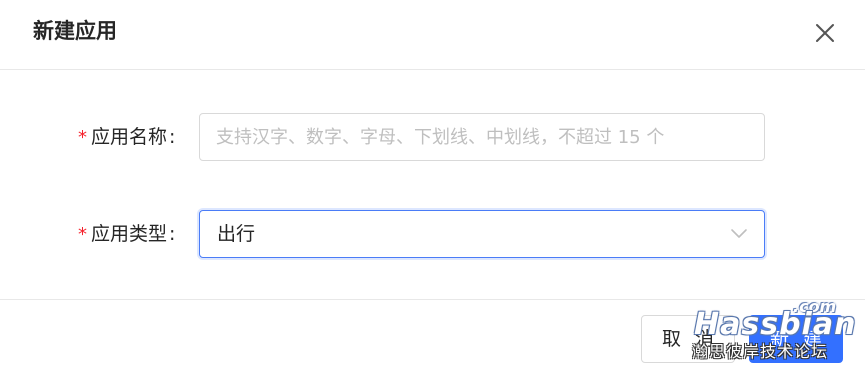  What do you see at coordinates (688, 339) in the screenshot?
I see `cancel-button: 取消` at bounding box center [688, 339].